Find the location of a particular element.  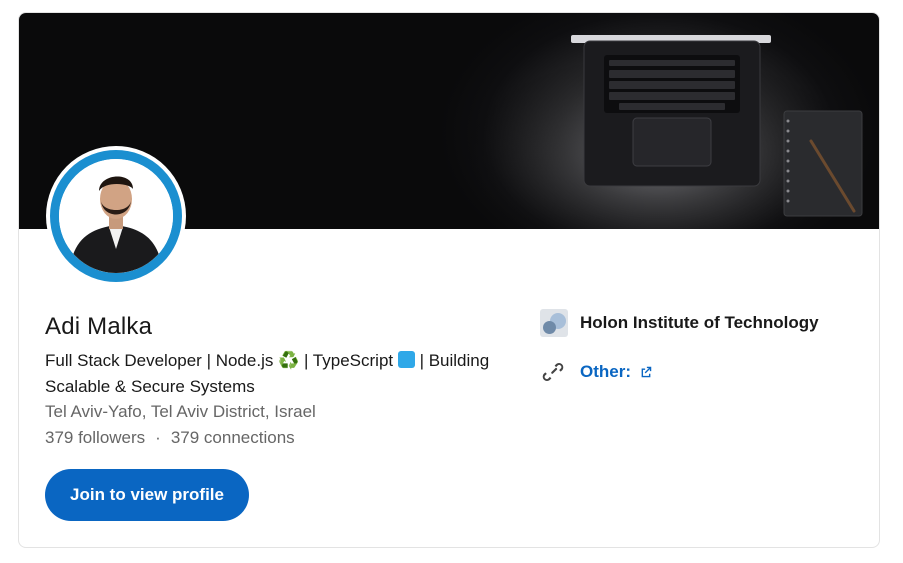

profile-location: Tel Aviv-Yafo, Tel Aviv District, Israel is located at coordinates (180, 411).